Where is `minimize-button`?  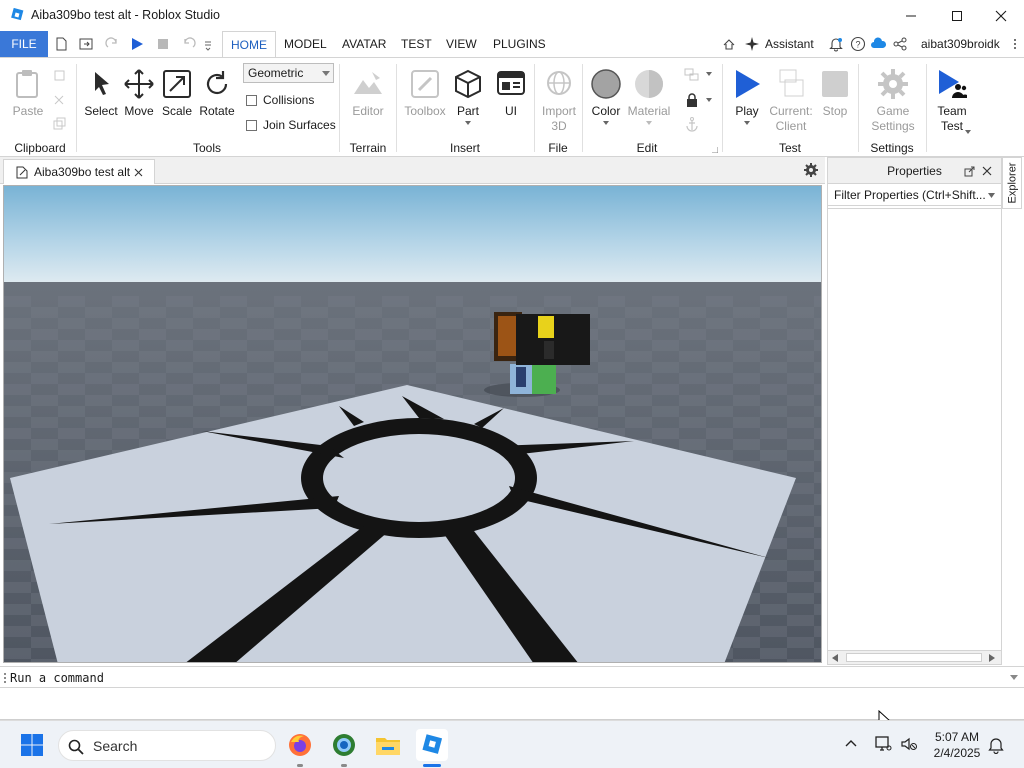
minimize-button is located at coordinates (911, 15).